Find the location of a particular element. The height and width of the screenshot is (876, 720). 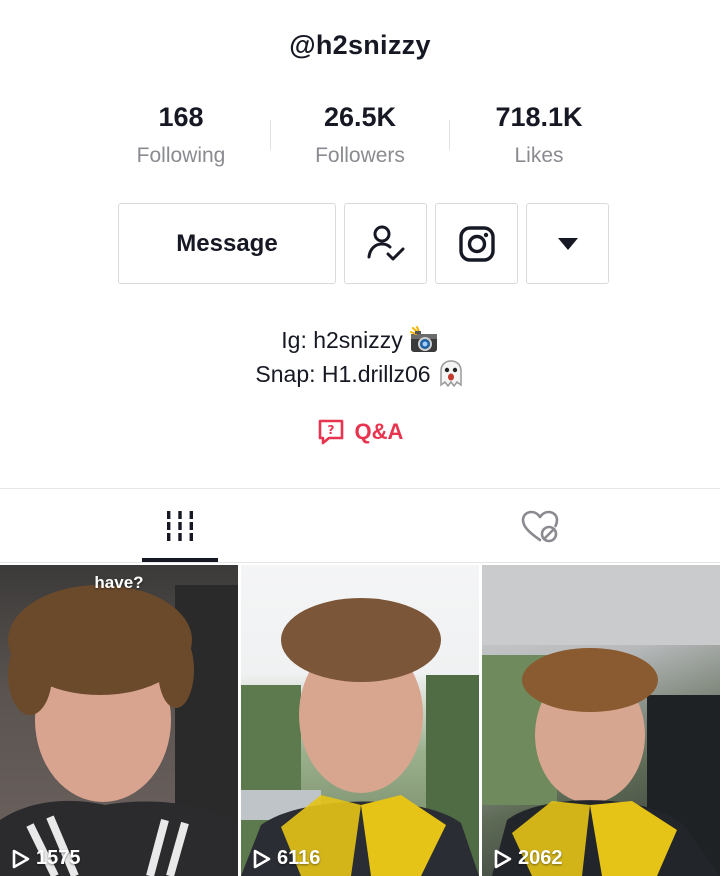

profile-bio: Ig: h2snizzy Snap: H1.drillz06 is located at coordinates (360, 357).